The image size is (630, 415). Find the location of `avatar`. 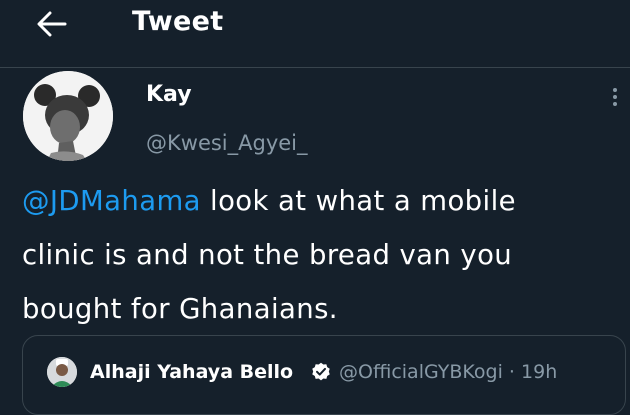

avatar is located at coordinates (68, 116).